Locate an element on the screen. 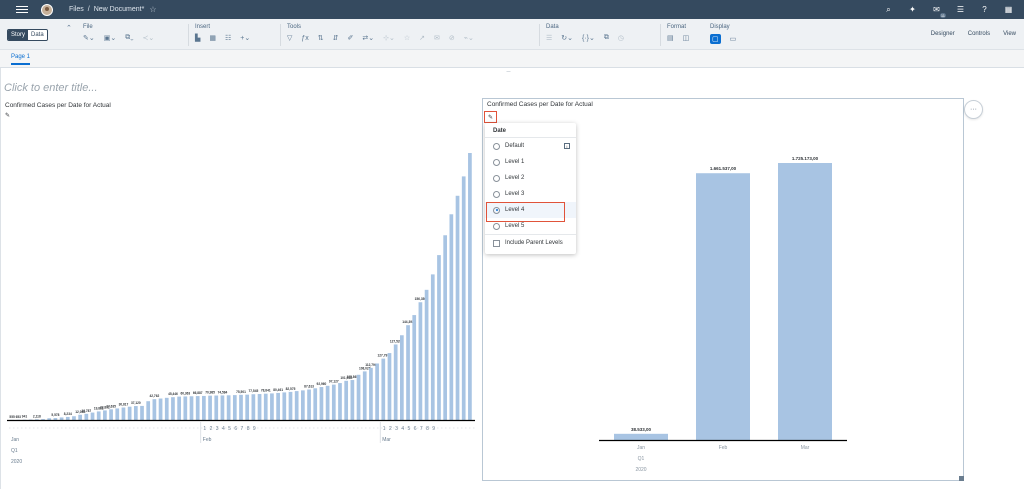  discussions-icon: ☰ is located at coordinates (960, 9).